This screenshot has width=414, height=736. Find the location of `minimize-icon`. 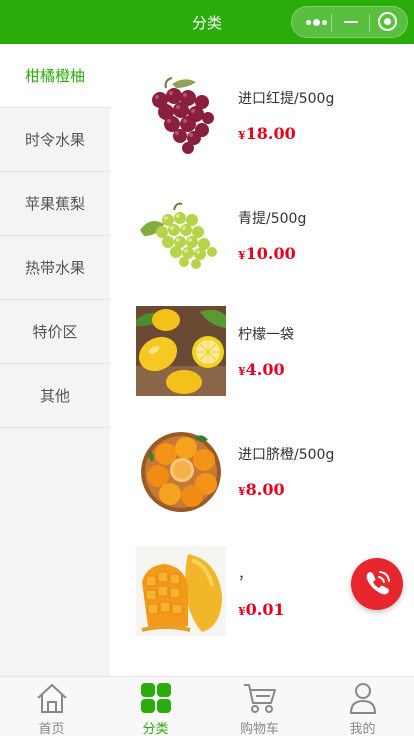

minimize-icon is located at coordinates (351, 22).